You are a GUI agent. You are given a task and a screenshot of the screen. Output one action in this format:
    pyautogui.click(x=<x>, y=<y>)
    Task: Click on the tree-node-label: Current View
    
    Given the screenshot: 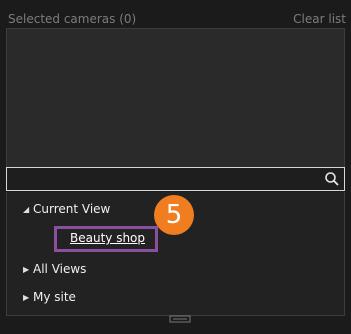 What is the action you would take?
    pyautogui.click(x=72, y=209)
    